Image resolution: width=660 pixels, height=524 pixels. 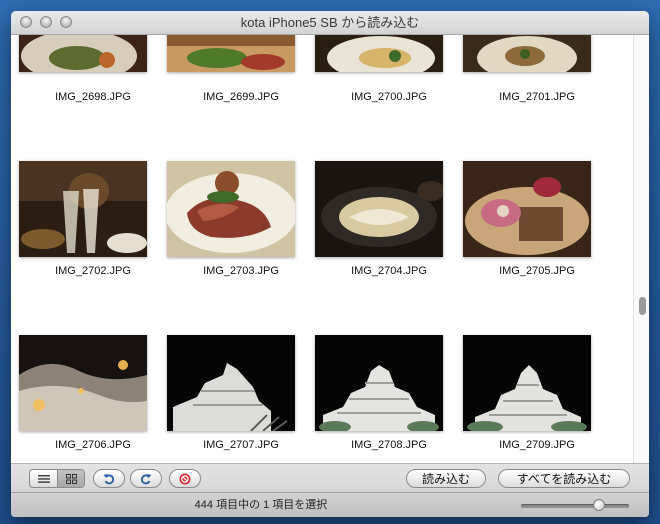 I want to click on icon-view-button, so click(x=71, y=478).